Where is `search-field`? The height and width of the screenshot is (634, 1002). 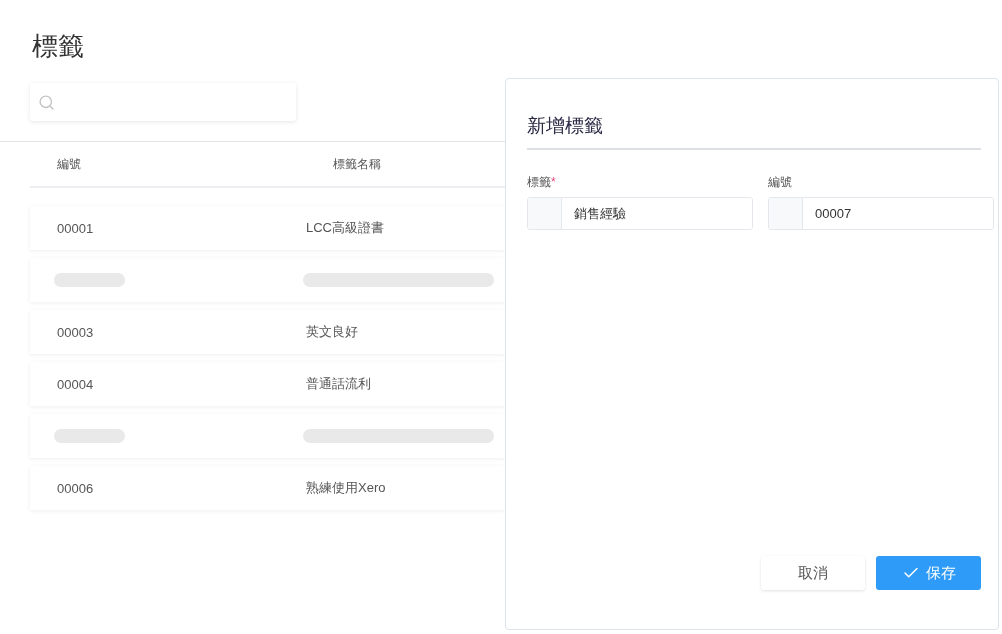
search-field is located at coordinates (163, 102).